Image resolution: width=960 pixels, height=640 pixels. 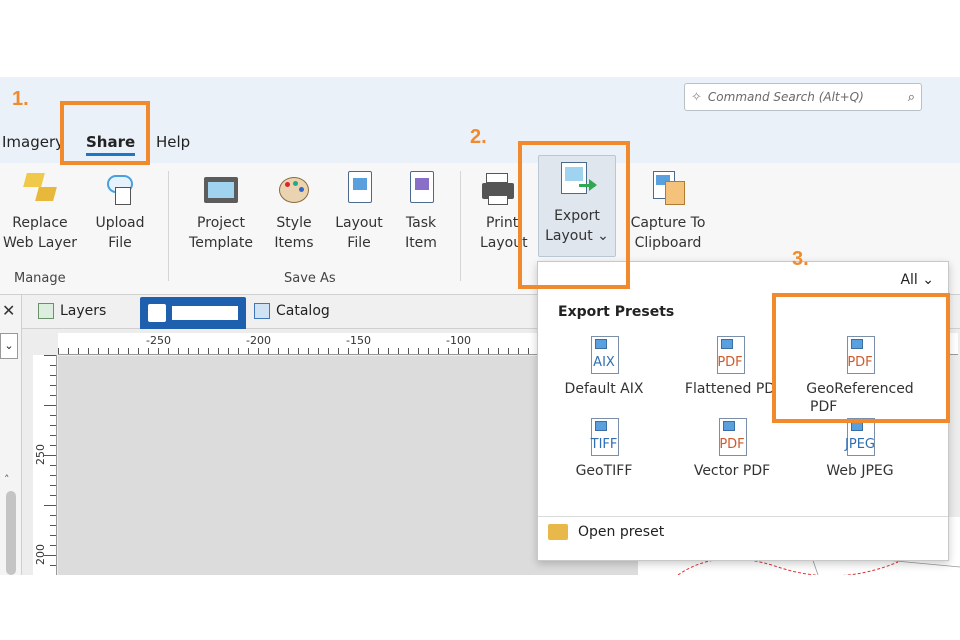 I want to click on command-search-placeholder: Command Search (Alt+Q), so click(x=785, y=97).